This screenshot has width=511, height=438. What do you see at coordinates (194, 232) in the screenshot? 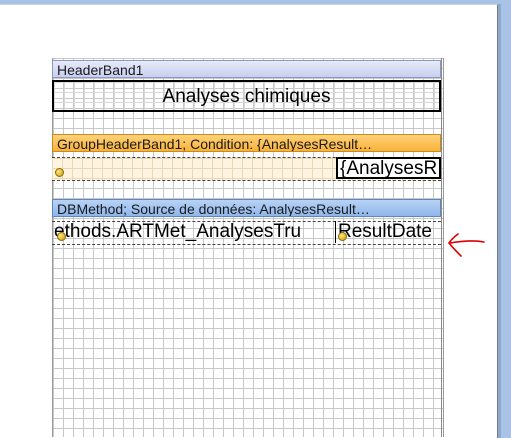
I see `method-field-textbox: ethods.ARTMet_AnalysesTru` at bounding box center [194, 232].